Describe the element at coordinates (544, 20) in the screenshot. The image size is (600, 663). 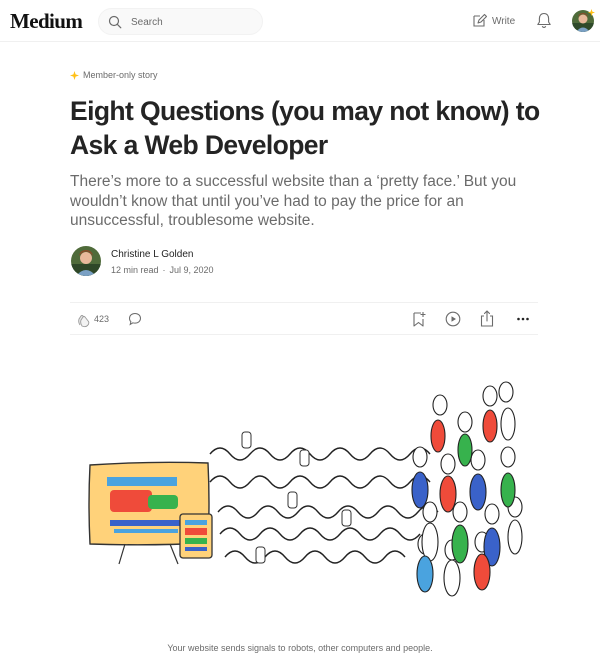
I see `bell-icon` at that location.